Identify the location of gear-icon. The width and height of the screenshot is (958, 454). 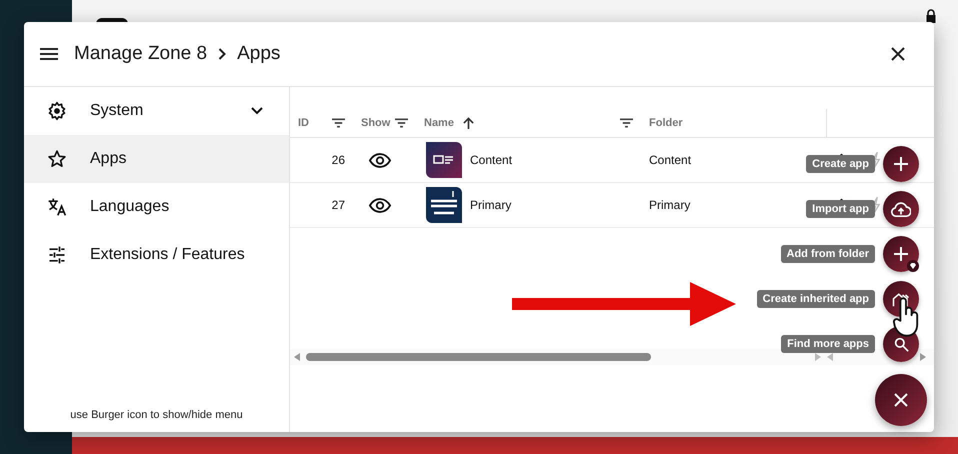
(57, 111).